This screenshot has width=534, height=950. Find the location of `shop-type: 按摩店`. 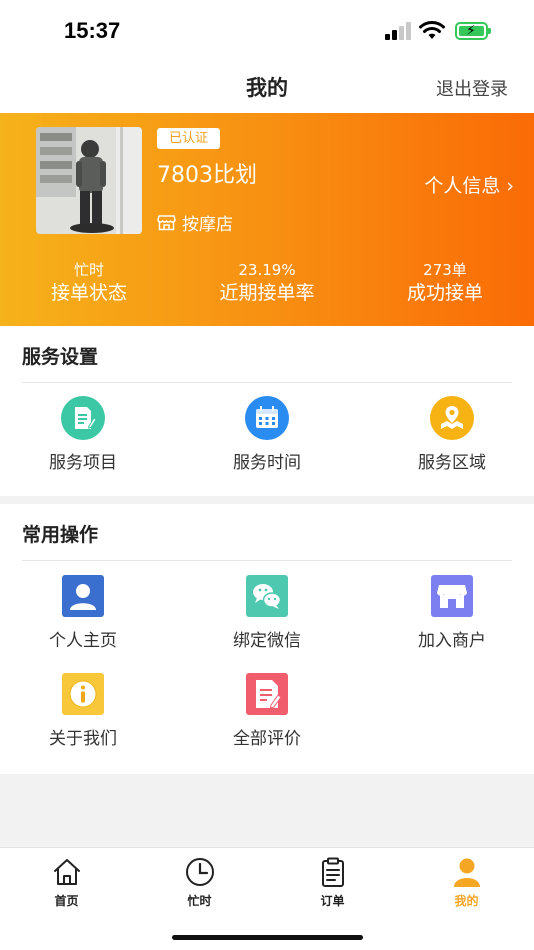

shop-type: 按摩店 is located at coordinates (195, 222).